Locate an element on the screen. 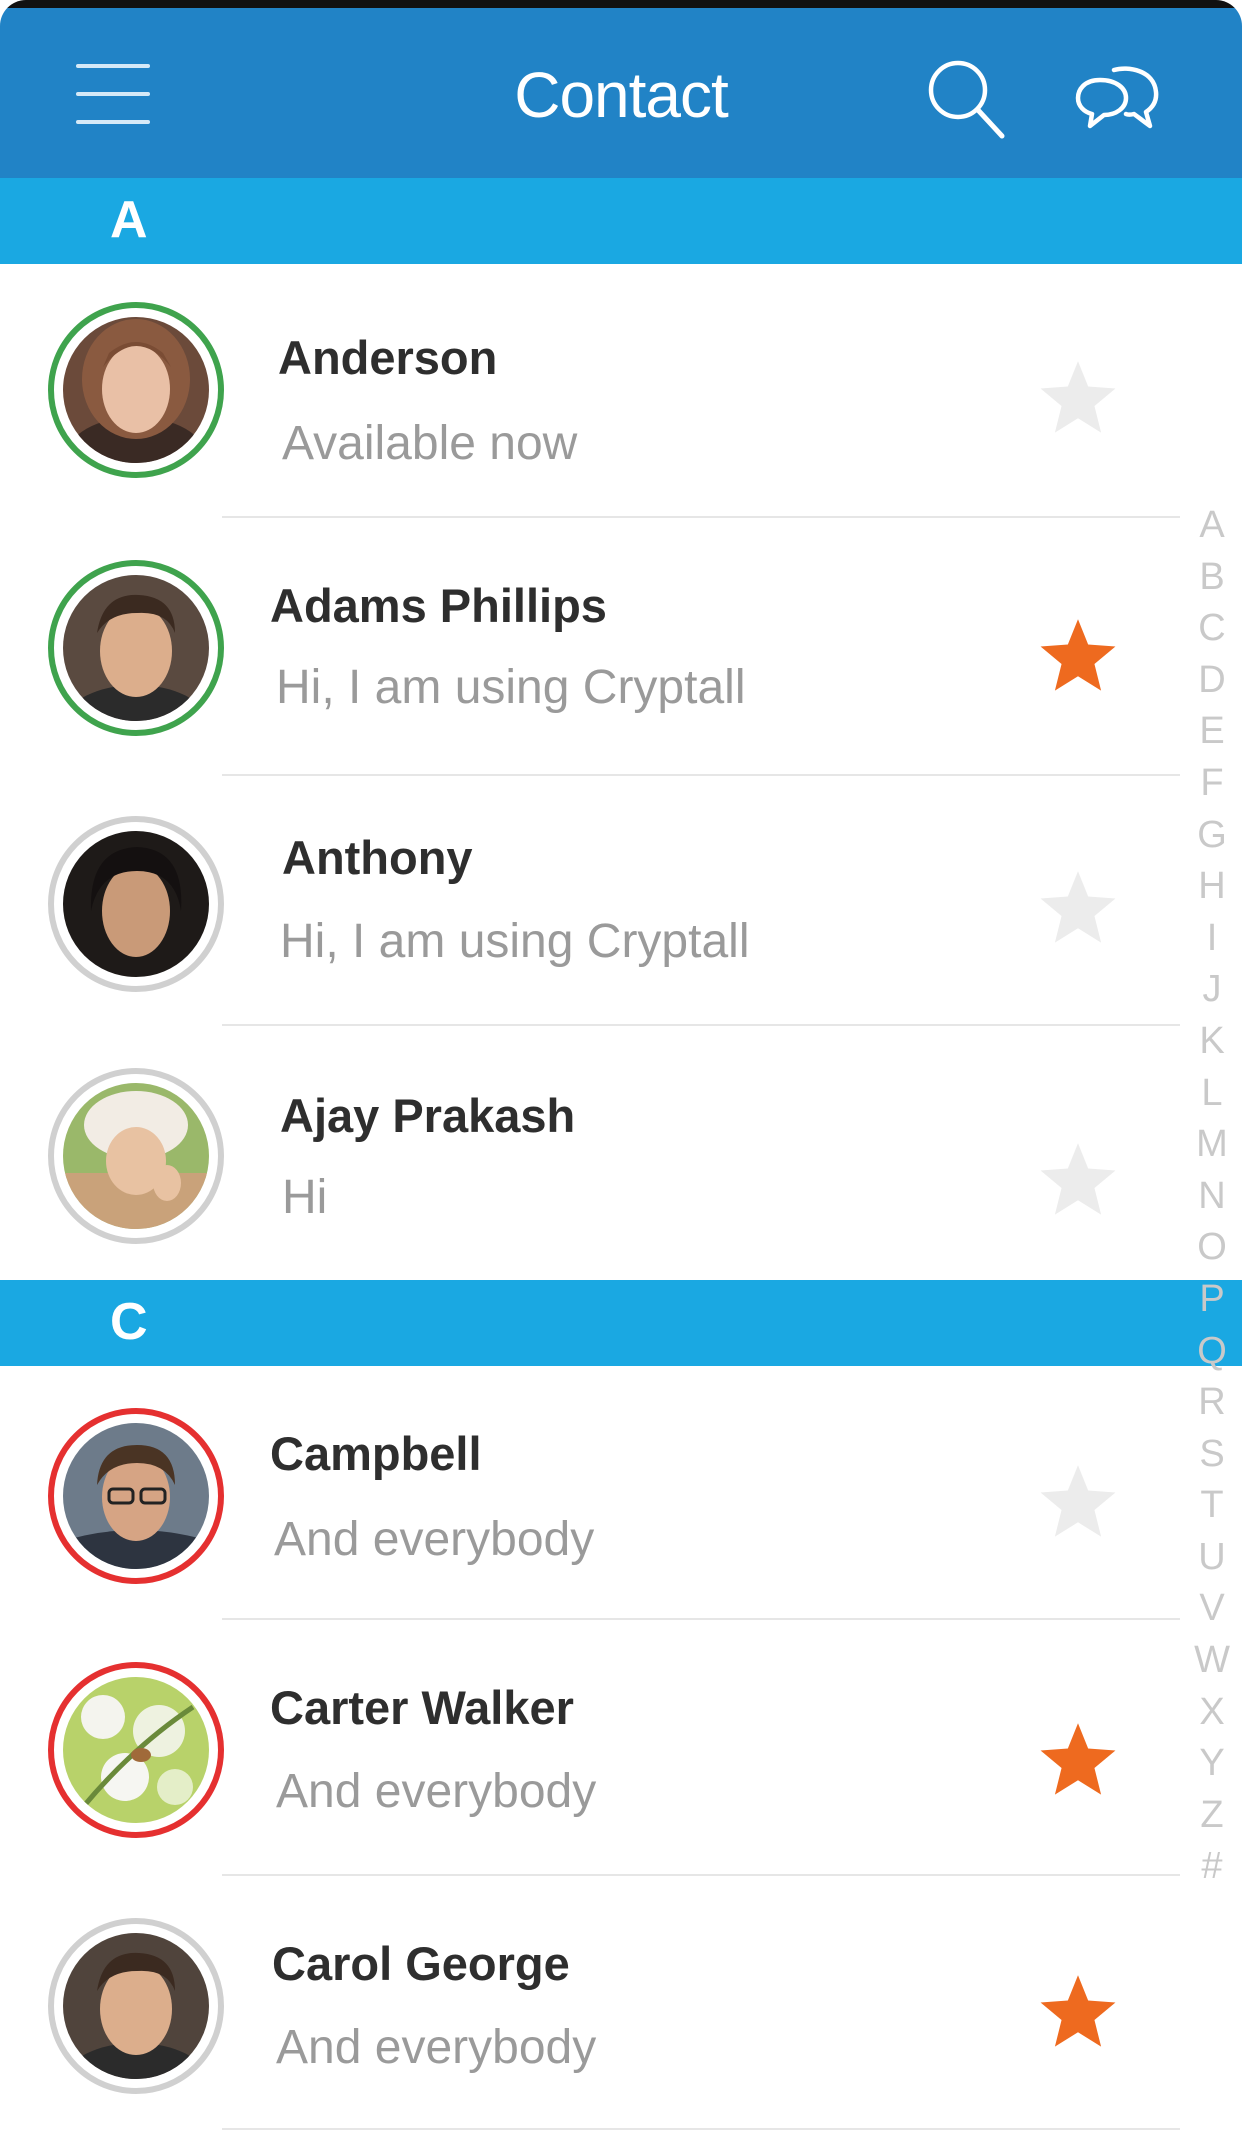 The image size is (1242, 2138). index-letter: # is located at coordinates (1212, 1867).